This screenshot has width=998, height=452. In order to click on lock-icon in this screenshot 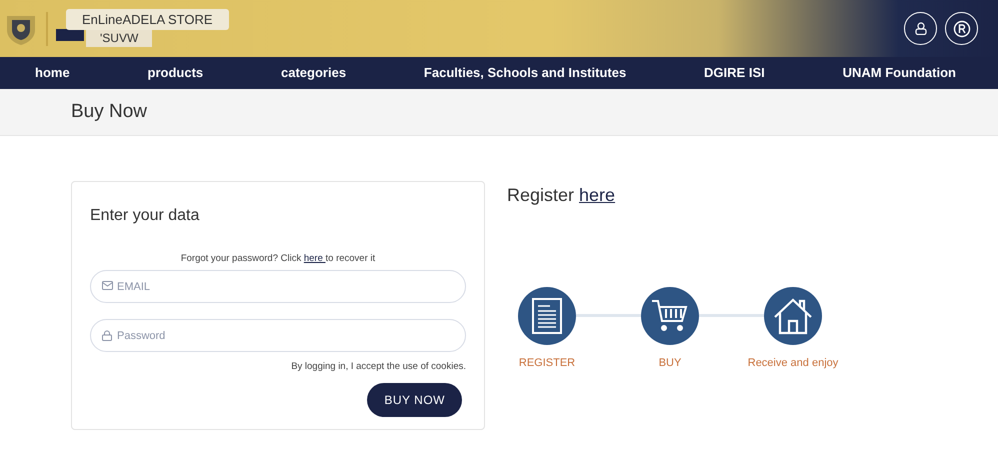, I will do `click(107, 336)`.